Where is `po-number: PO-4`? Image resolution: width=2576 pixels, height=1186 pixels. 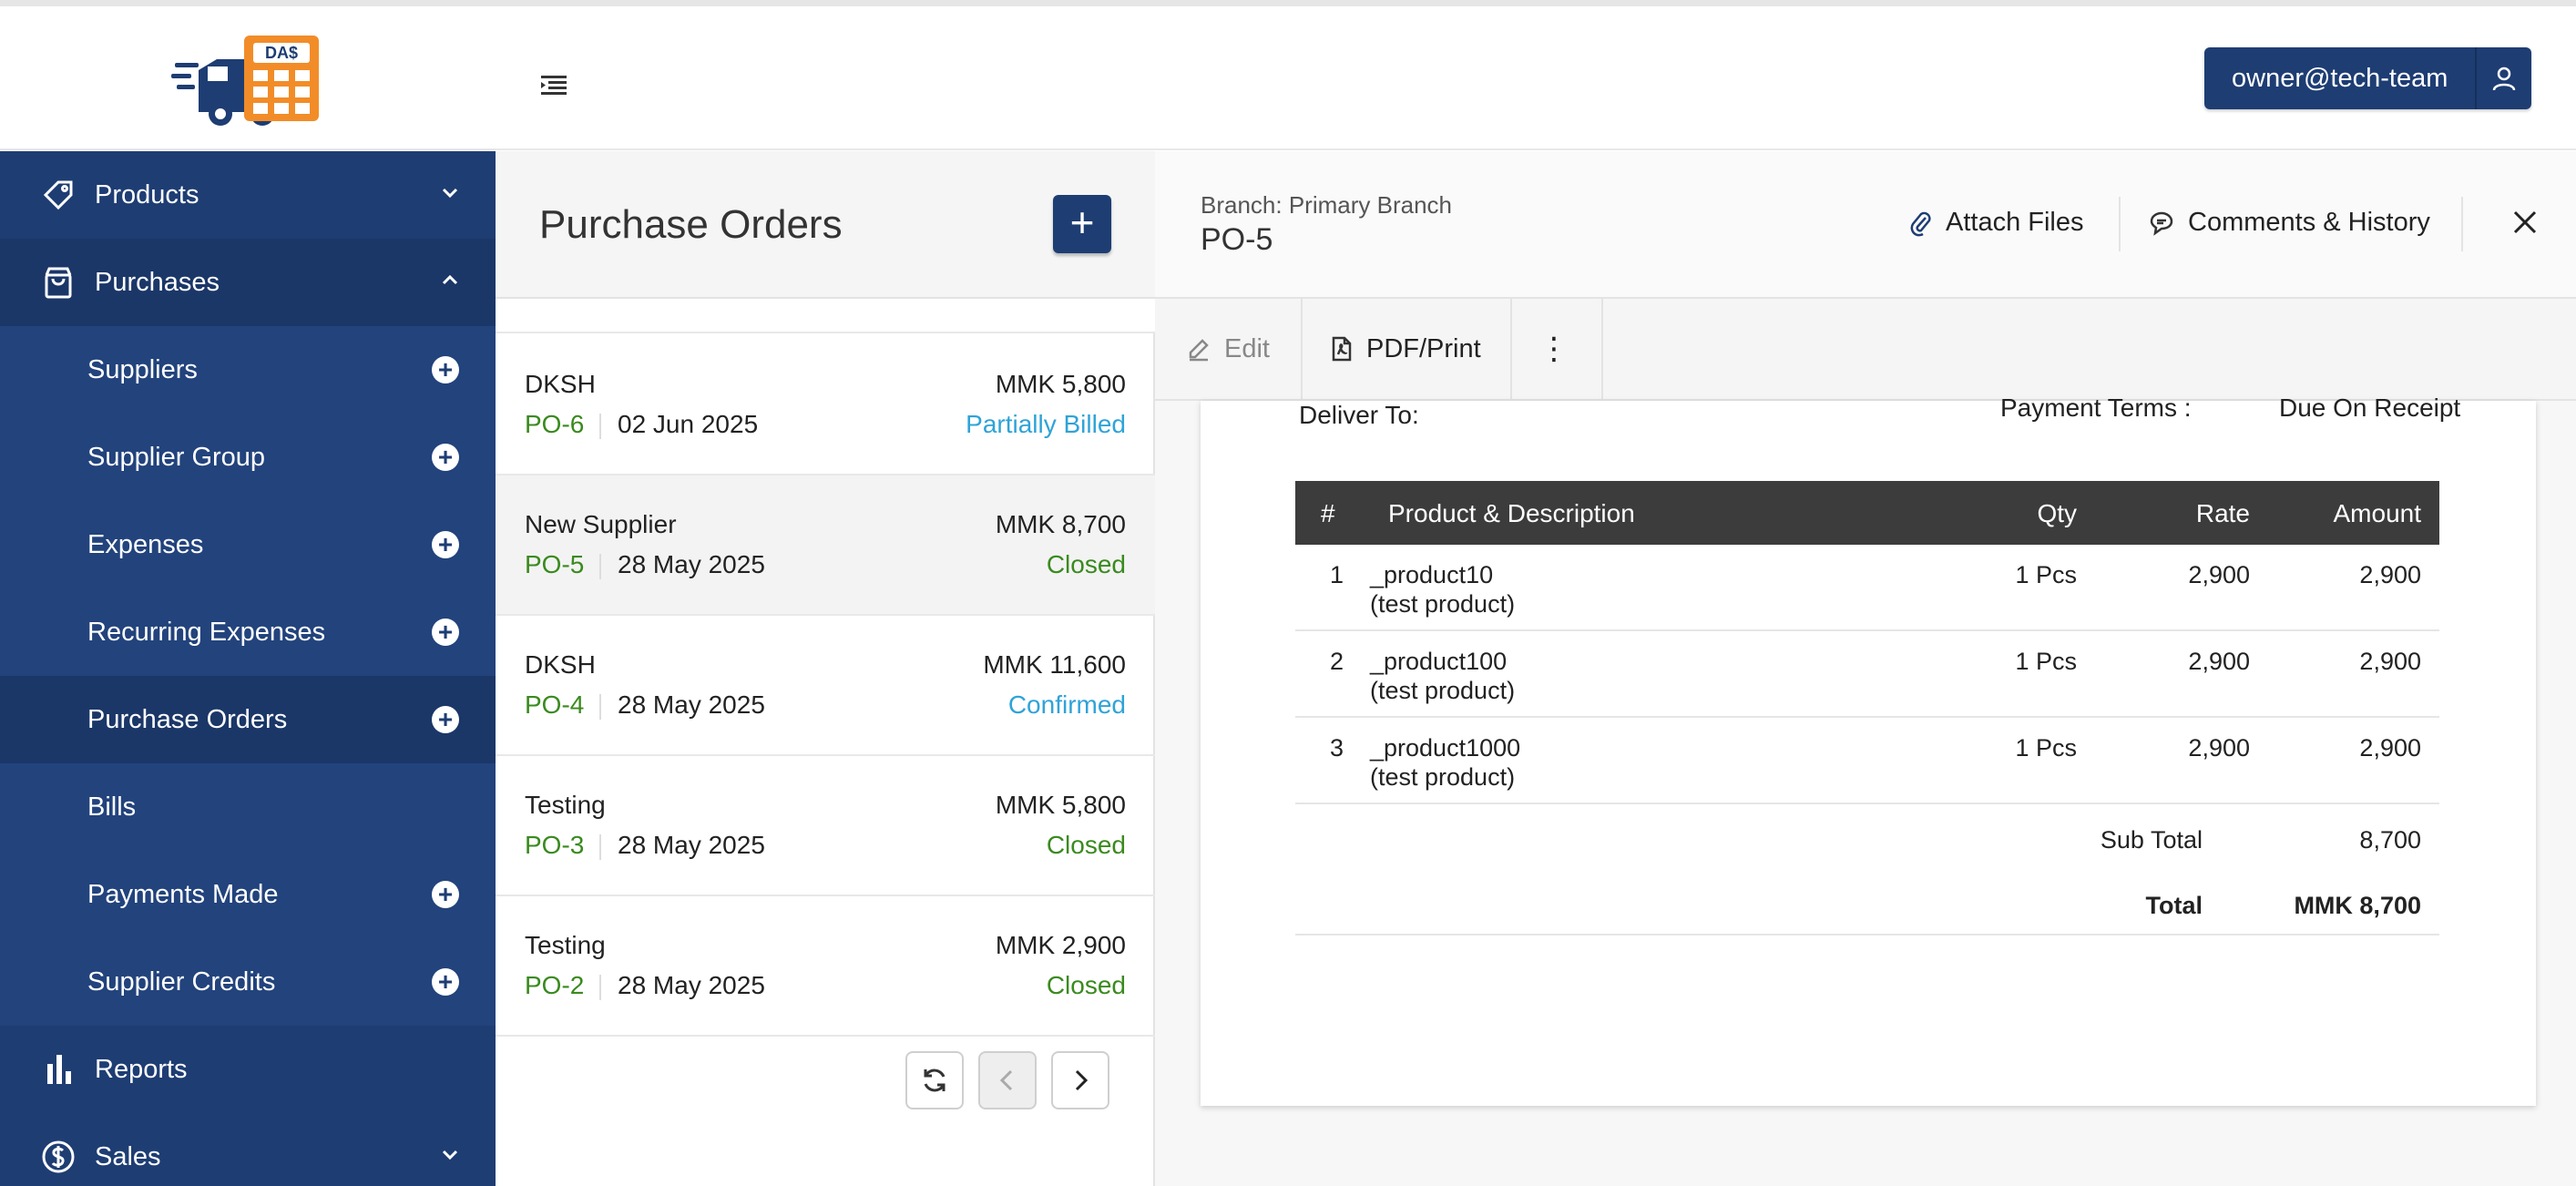 po-number: PO-4 is located at coordinates (555, 705).